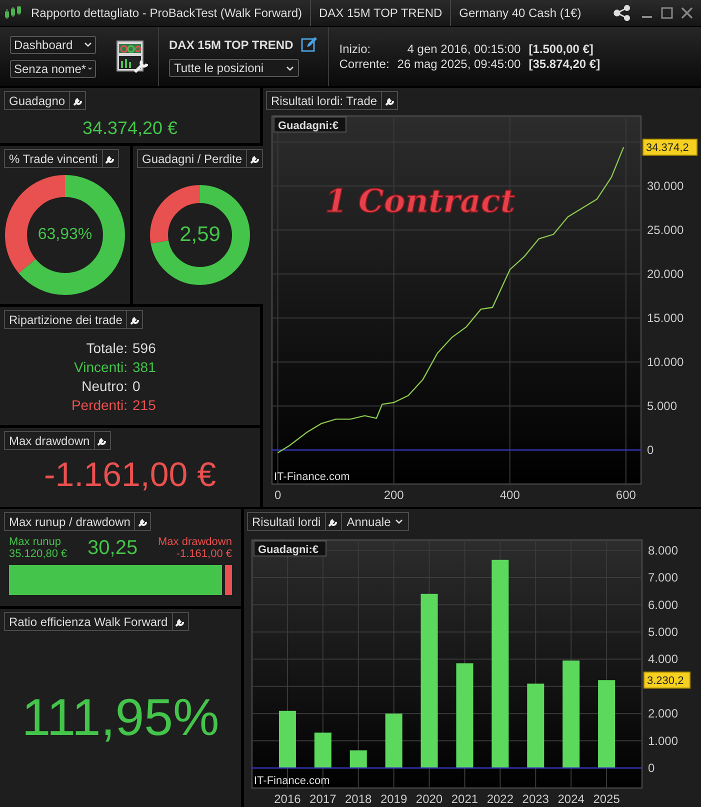 The image size is (701, 807). I want to click on axis-label: 20.000, so click(665, 274).